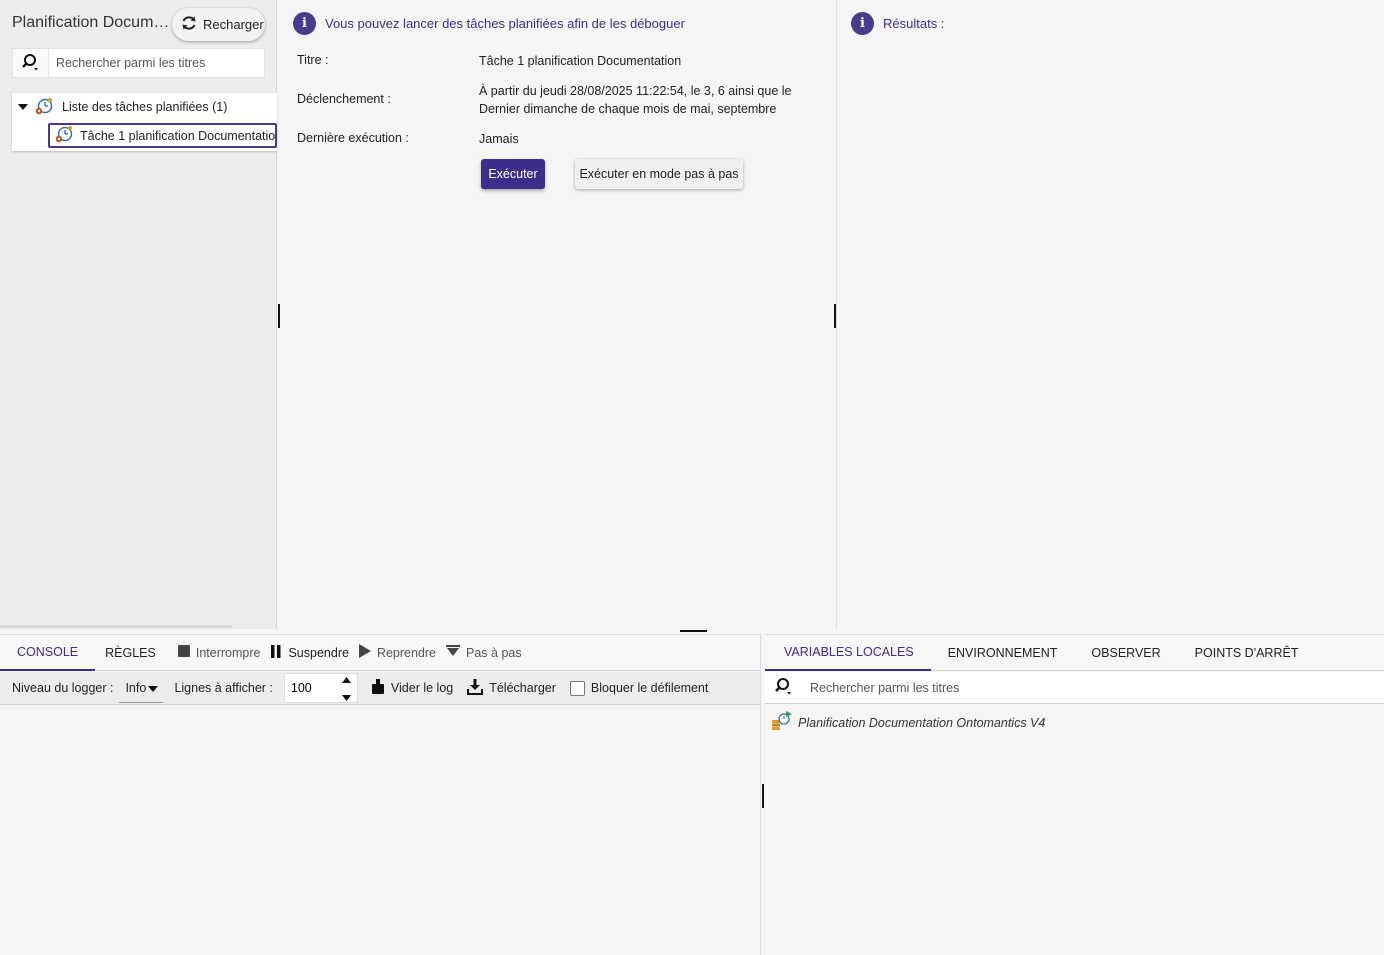 This screenshot has width=1384, height=955. I want to click on execute-button: Exécuter, so click(513, 174).